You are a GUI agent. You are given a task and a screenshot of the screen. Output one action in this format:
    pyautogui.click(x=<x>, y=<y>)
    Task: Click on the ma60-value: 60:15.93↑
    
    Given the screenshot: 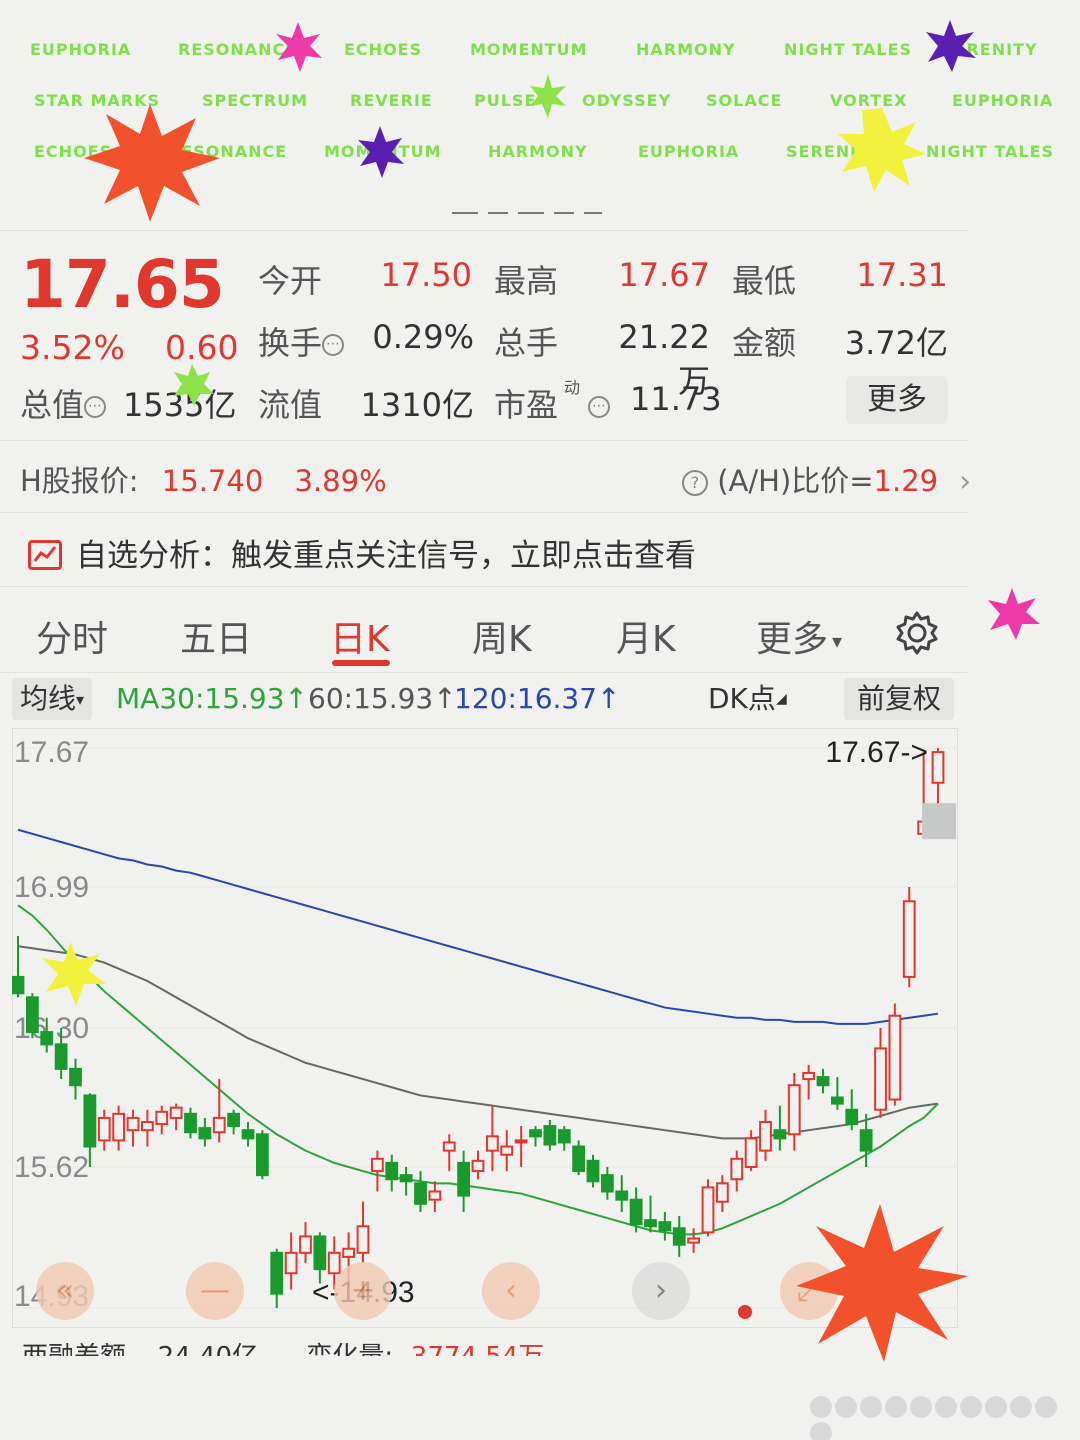 What is the action you would take?
    pyautogui.click(x=382, y=698)
    